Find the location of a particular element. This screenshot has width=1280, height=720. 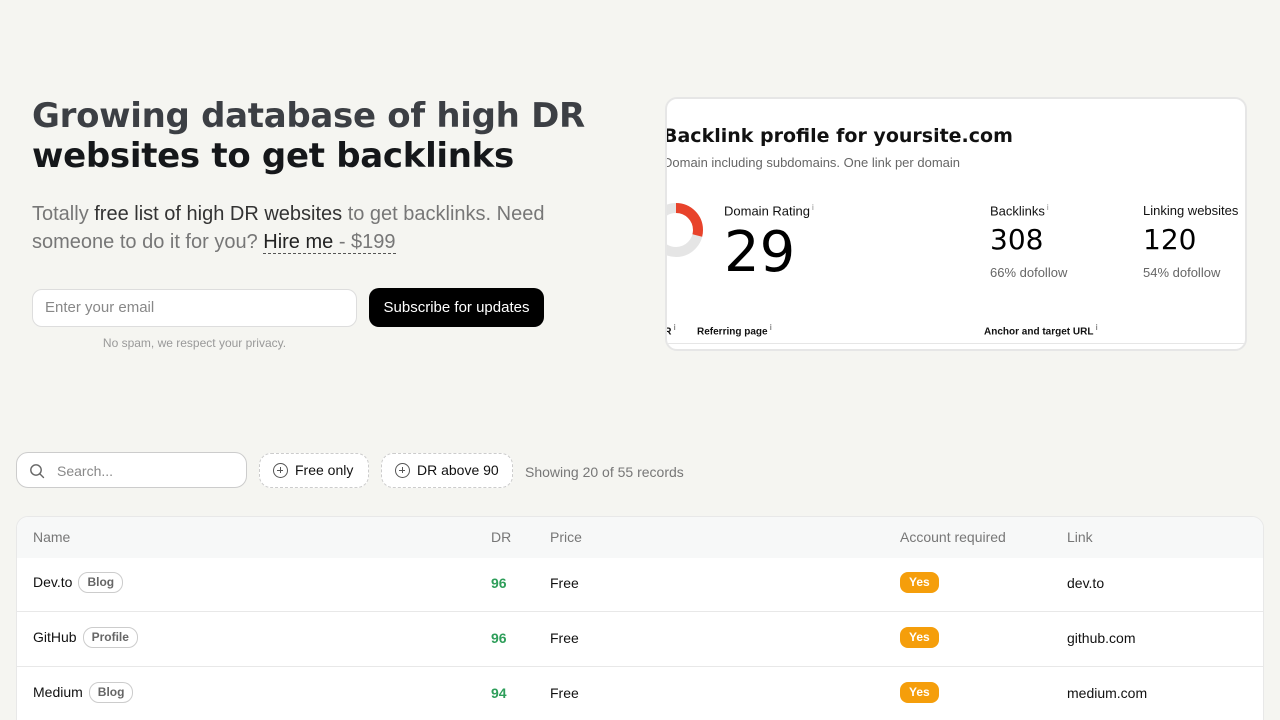

domain-rating-value: 29 is located at coordinates (760, 252).